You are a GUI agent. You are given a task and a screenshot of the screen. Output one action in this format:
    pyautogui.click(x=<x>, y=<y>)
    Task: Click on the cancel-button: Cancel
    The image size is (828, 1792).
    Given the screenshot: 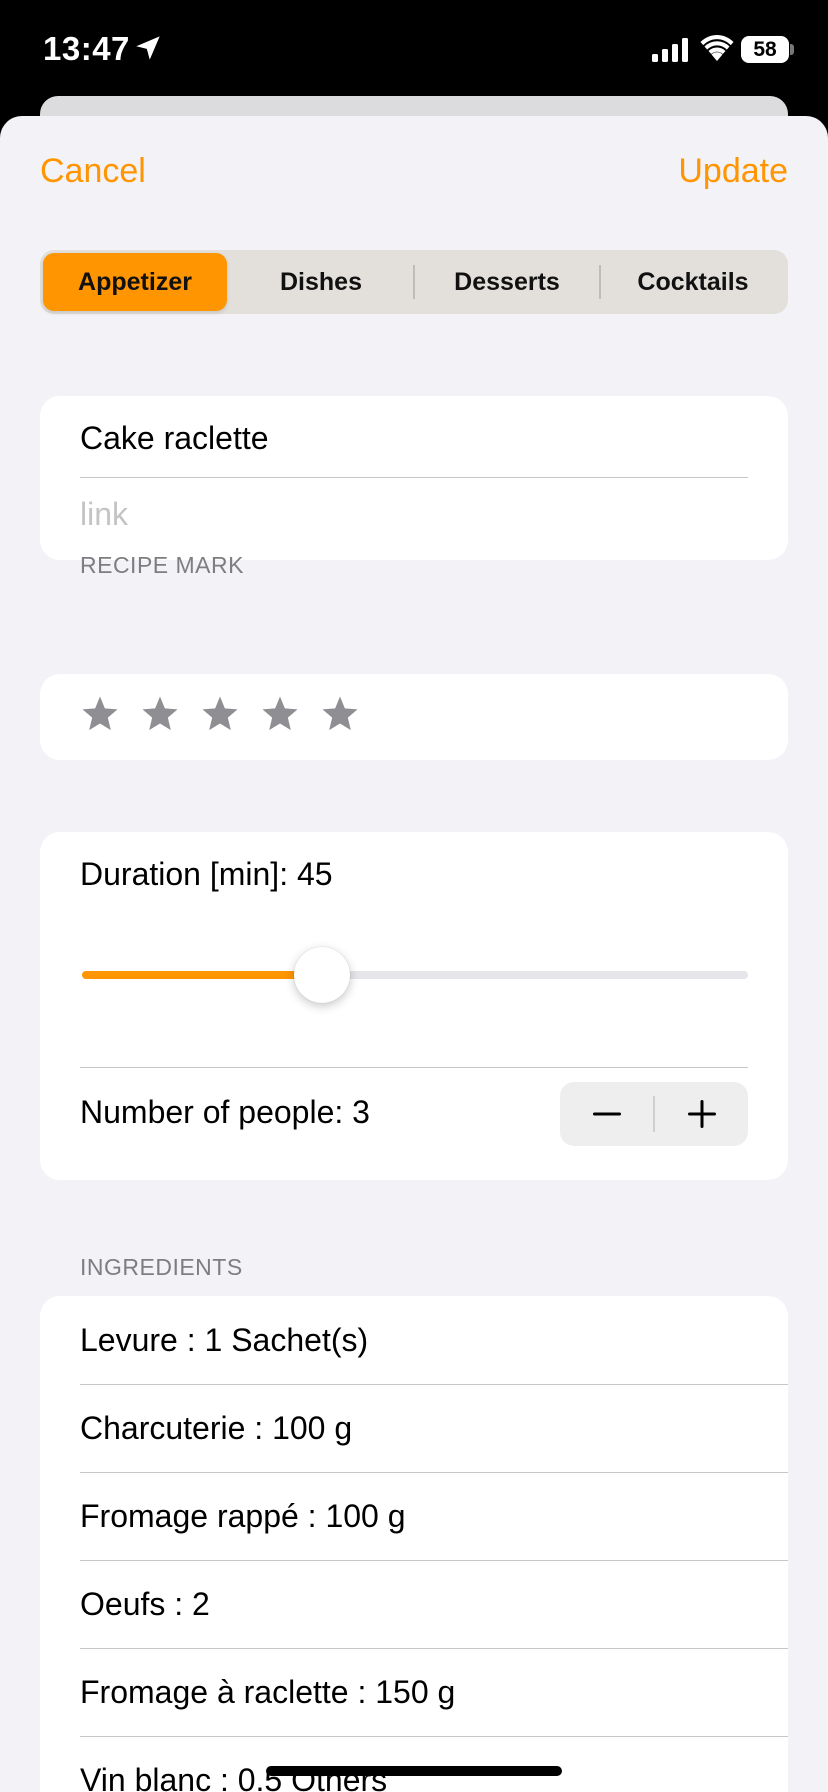 What is the action you would take?
    pyautogui.click(x=93, y=171)
    